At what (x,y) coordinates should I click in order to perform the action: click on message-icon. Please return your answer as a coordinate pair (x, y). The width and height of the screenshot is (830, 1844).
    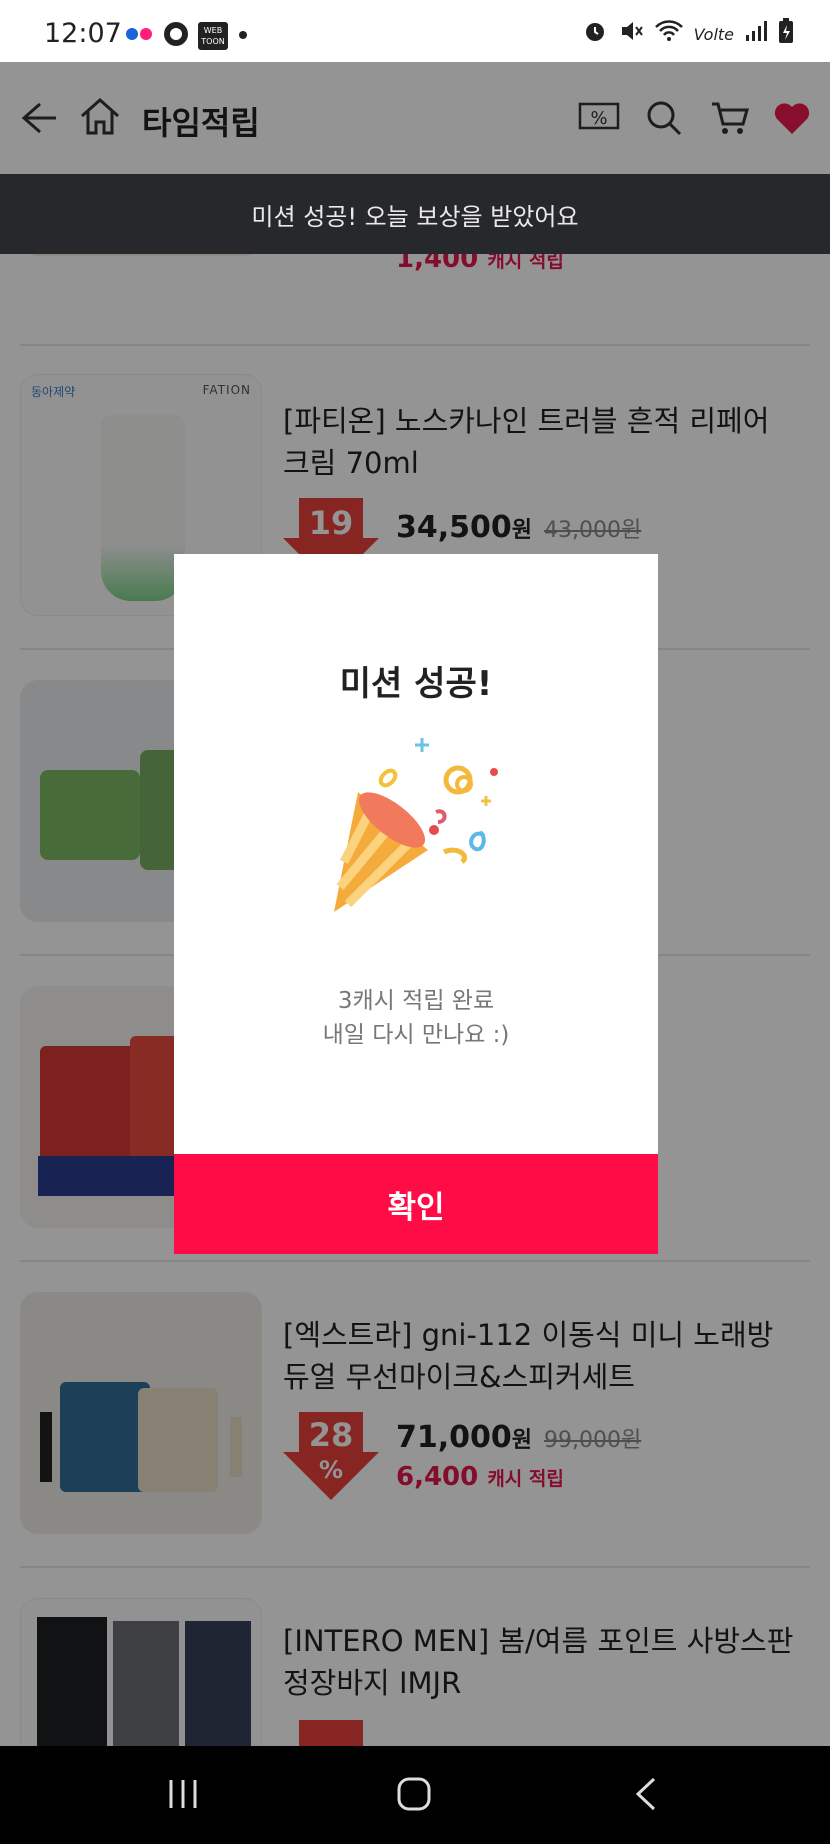
    Looking at the image, I should click on (176, 36).